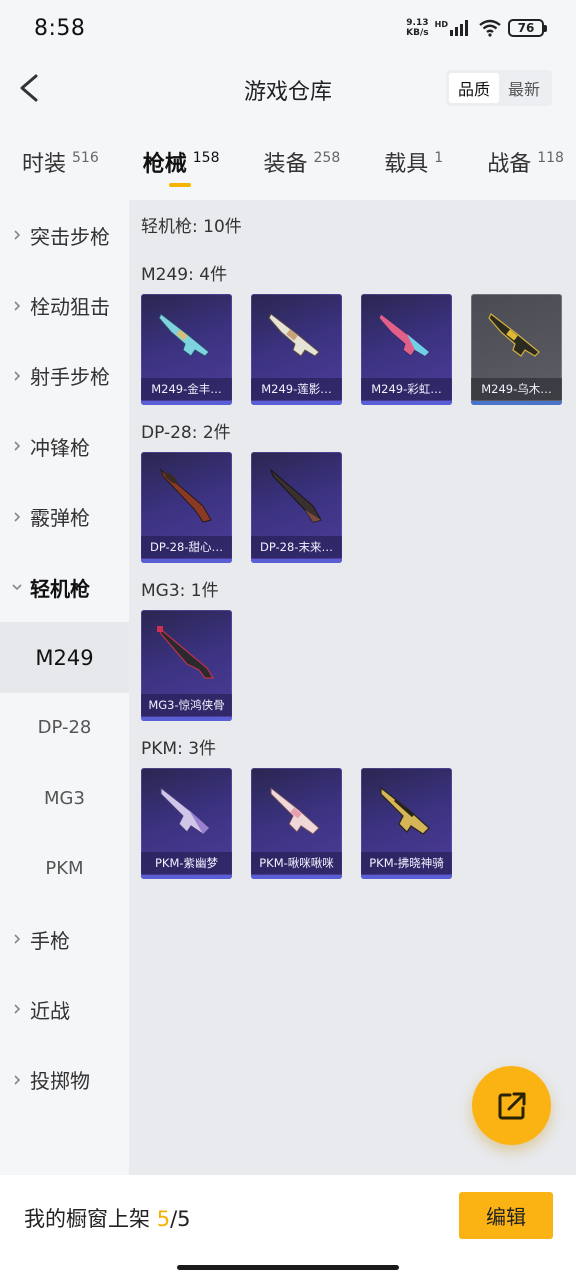  I want to click on sidebar-item-throwables: 投掷物, so click(64, 1080).